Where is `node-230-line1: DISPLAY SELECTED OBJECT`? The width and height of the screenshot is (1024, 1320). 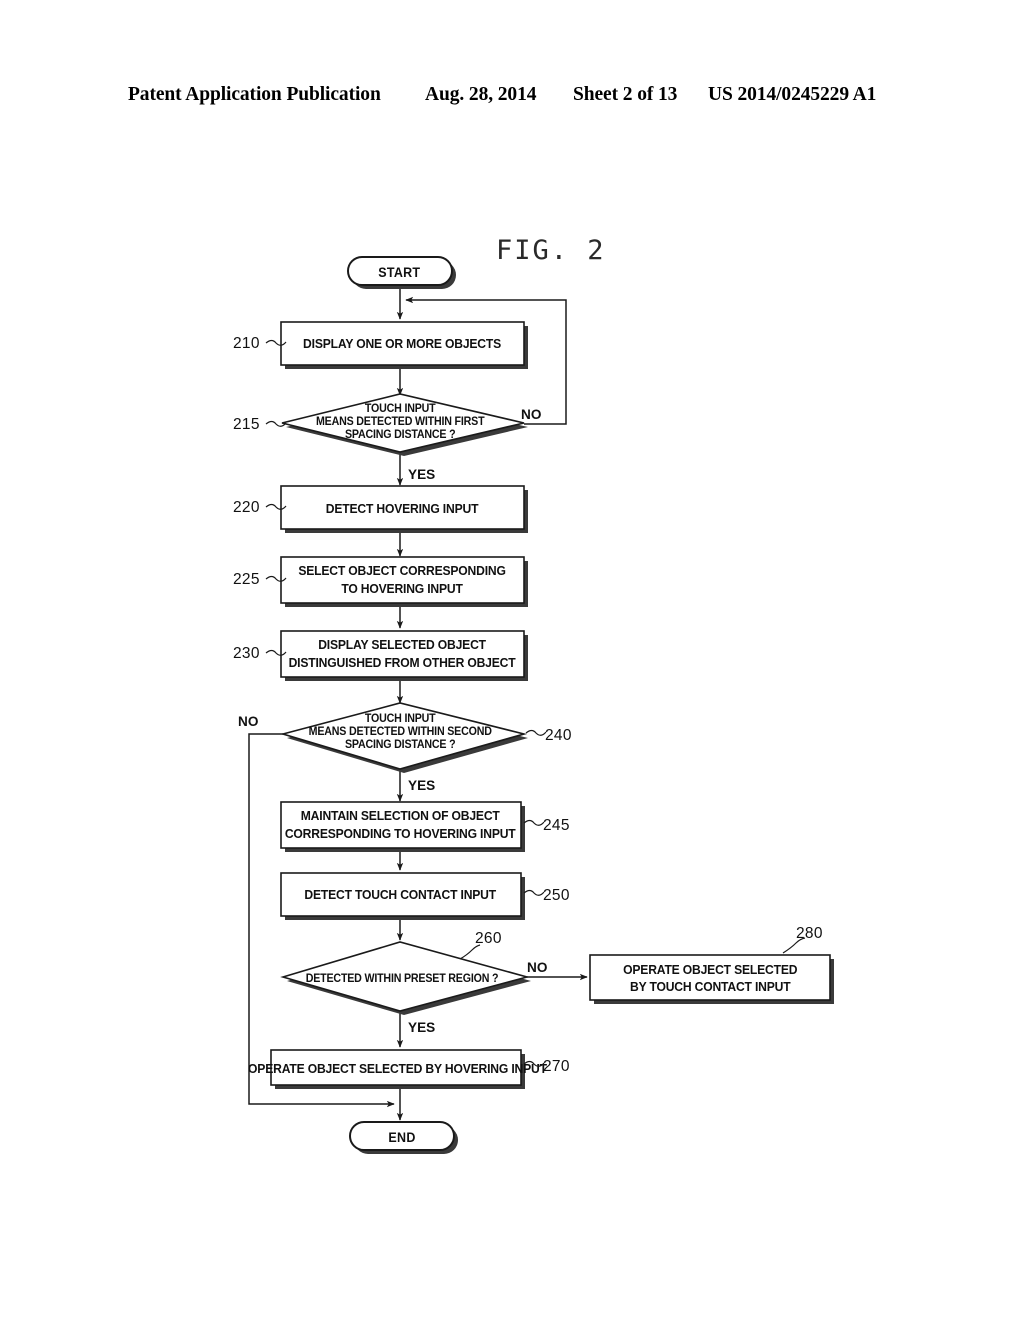 node-230-line1: DISPLAY SELECTED OBJECT is located at coordinates (402, 645).